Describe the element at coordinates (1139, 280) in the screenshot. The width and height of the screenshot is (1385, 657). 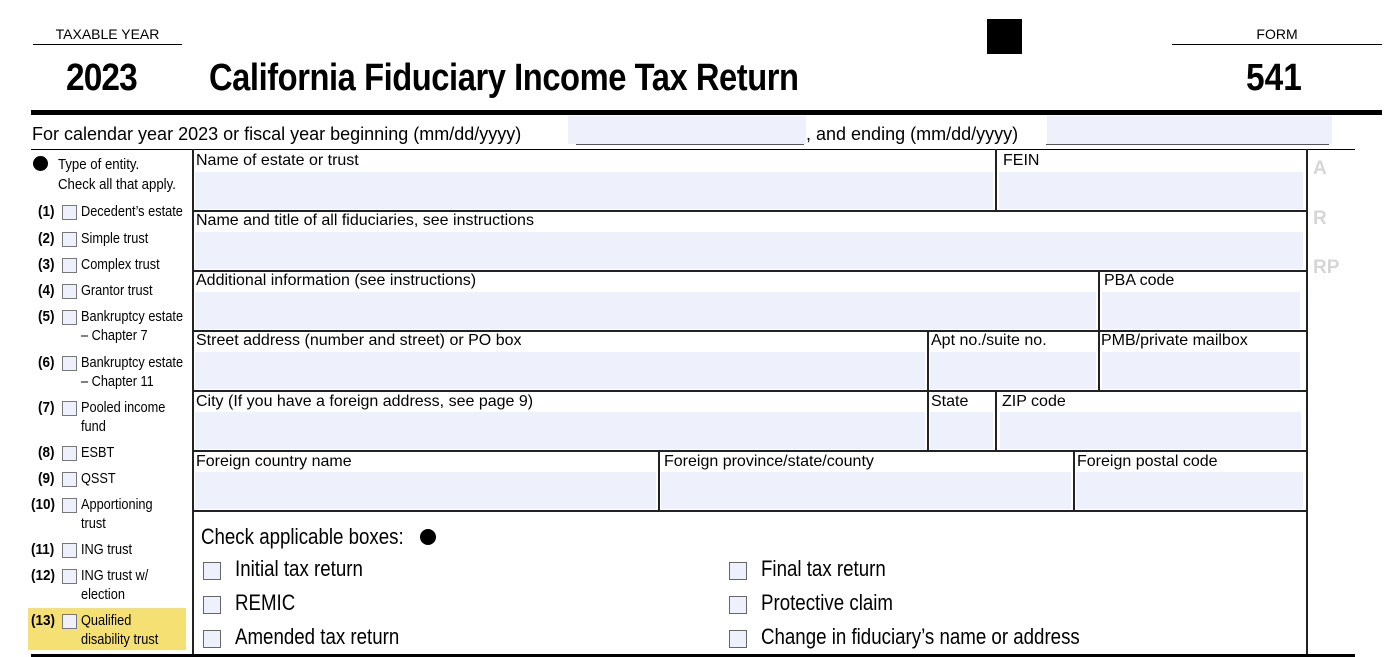
I see `pba-code-label: PBA code` at that location.